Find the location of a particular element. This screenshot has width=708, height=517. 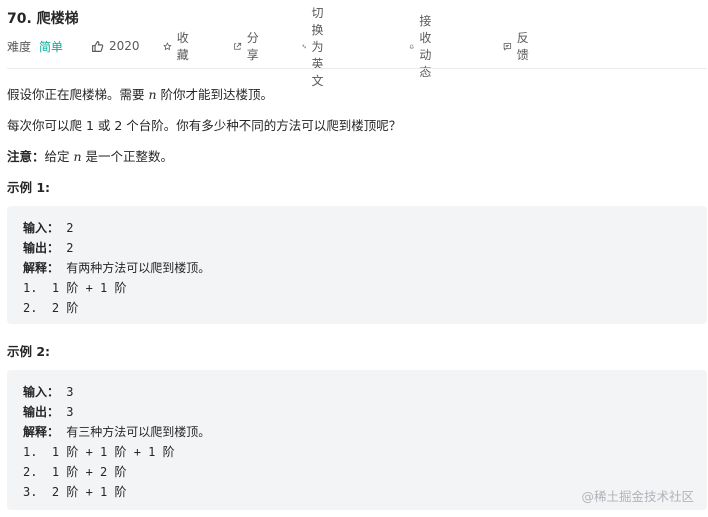

favorite-label: 收藏 is located at coordinates (182, 46).